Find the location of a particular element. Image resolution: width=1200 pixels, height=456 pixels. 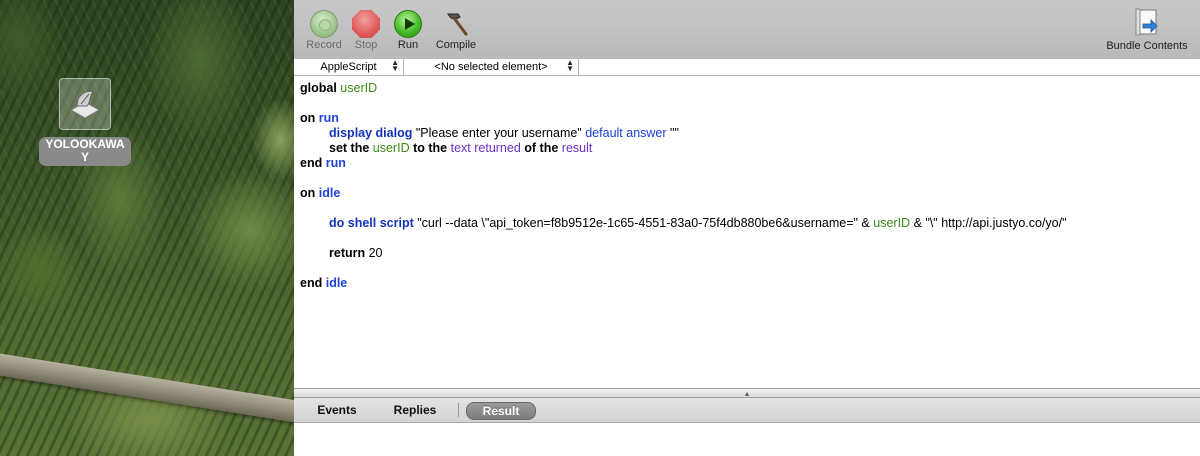

result-pane is located at coordinates (747, 439).